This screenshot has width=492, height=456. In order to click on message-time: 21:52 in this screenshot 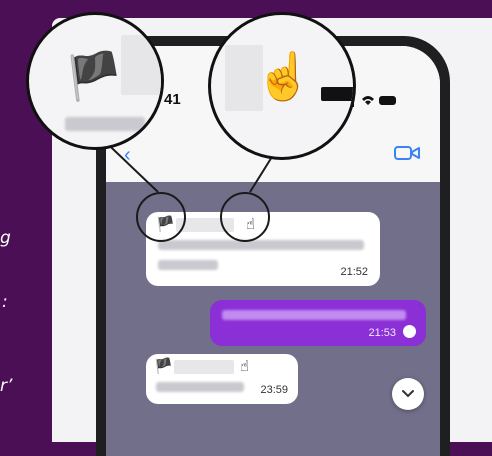, I will do `click(354, 272)`.